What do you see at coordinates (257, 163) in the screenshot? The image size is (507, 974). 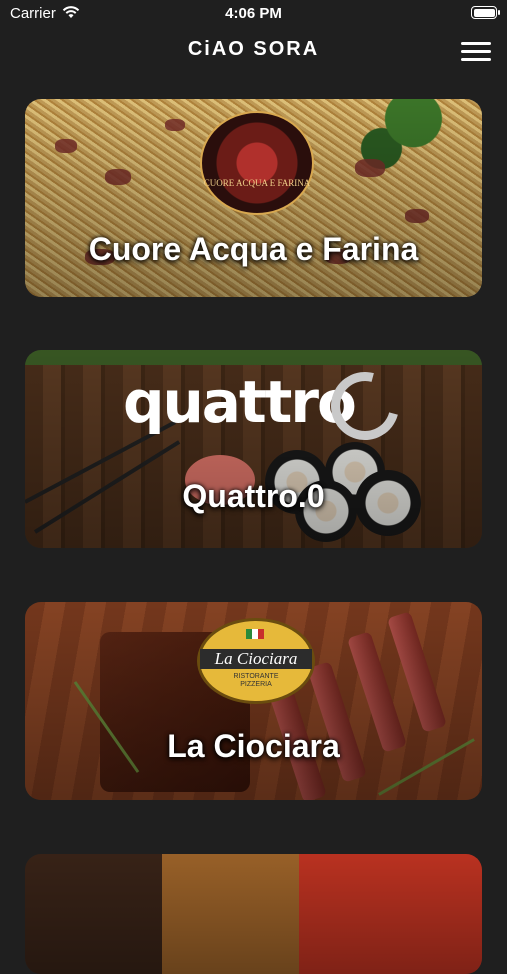 I see `cuore-logo: CUORE ACQUA E FARINA` at bounding box center [257, 163].